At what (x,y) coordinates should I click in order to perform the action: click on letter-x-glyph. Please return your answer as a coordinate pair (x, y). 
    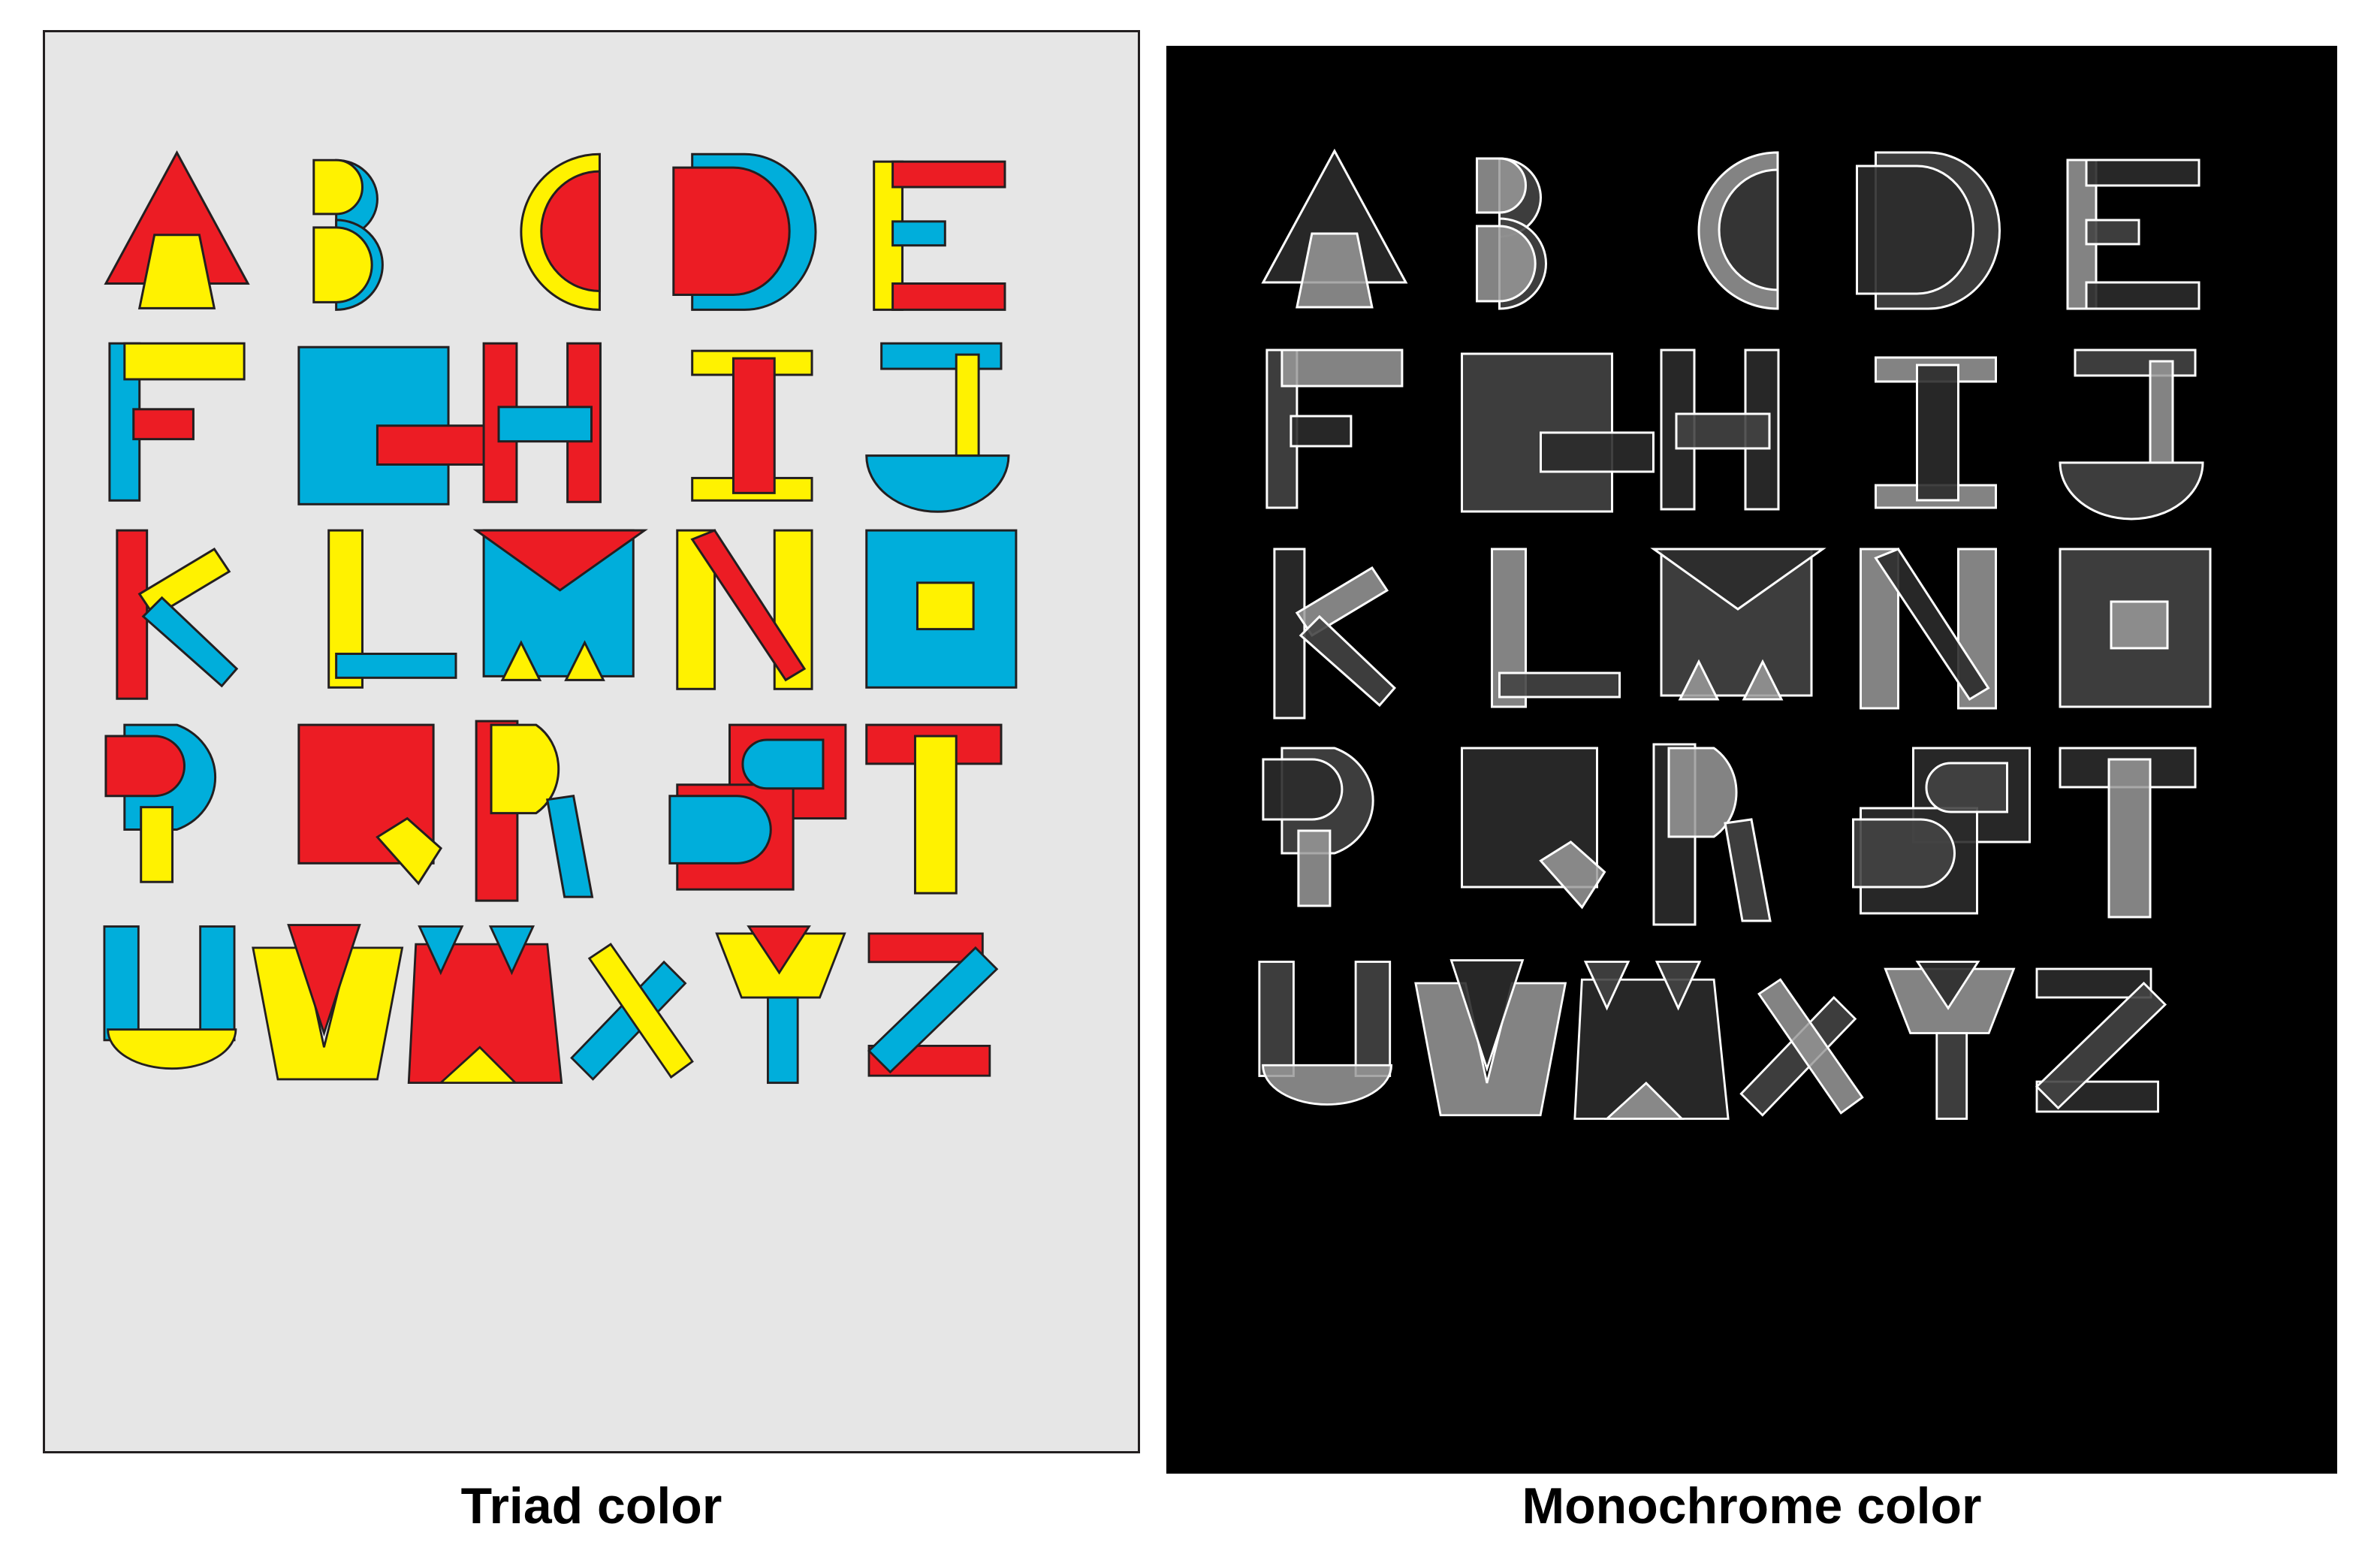
    Looking at the image, I should click on (632, 1012).